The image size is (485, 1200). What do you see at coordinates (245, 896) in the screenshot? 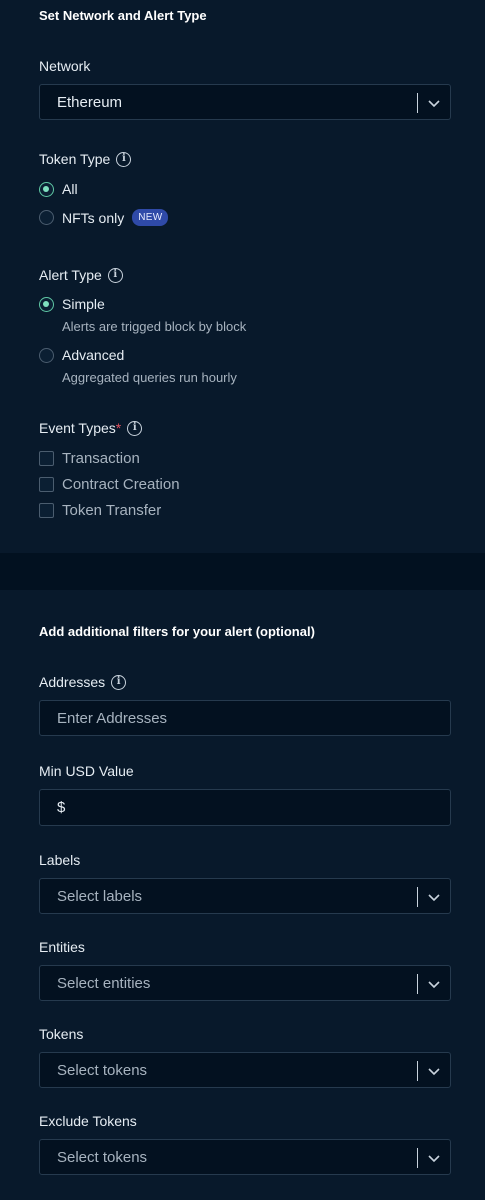
I see `labels-select: Select labels` at bounding box center [245, 896].